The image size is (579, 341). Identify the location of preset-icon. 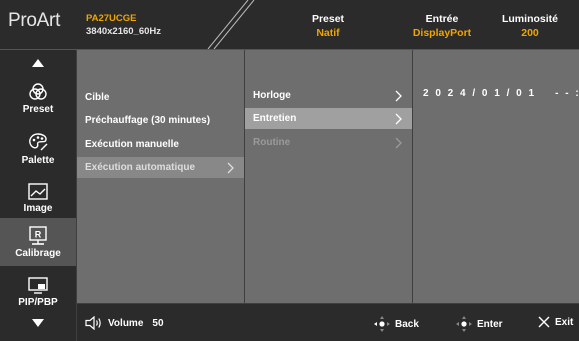
(38, 91).